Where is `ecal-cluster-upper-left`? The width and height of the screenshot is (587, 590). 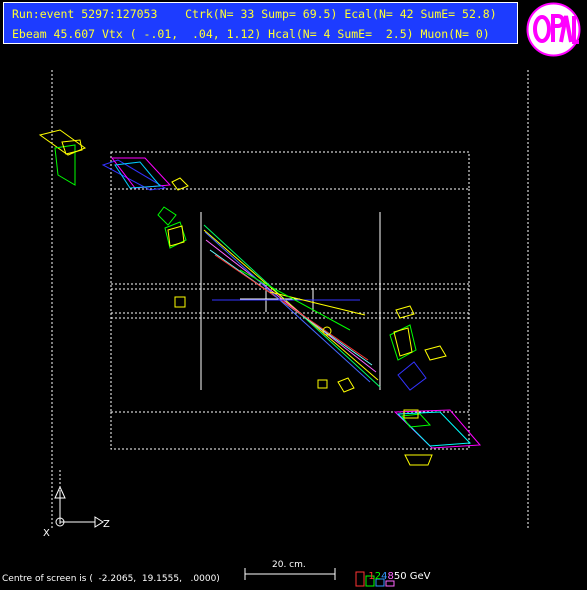
ecal-cluster-upper-left is located at coordinates (113, 218).